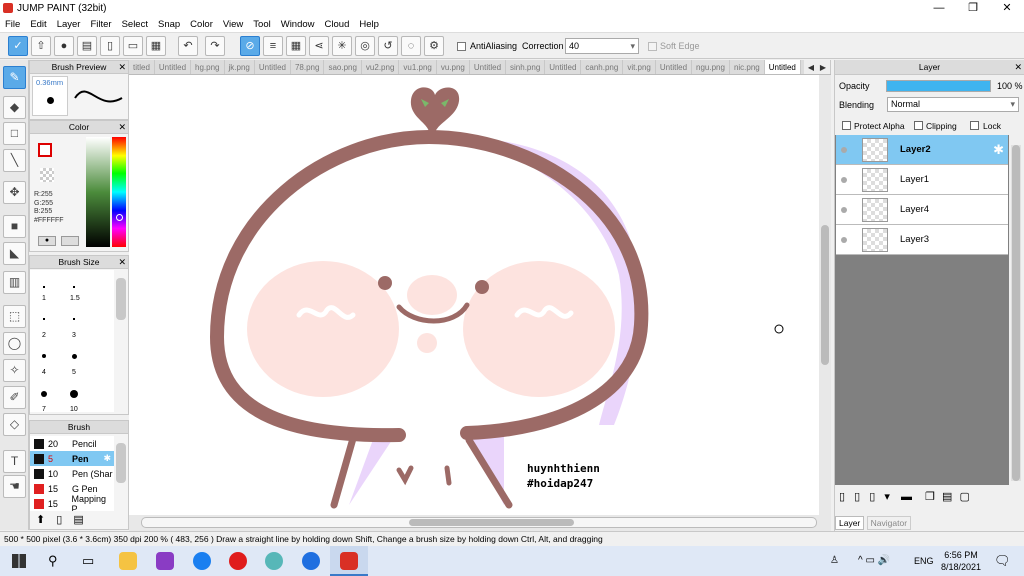  Describe the element at coordinates (418, 67) in the screenshot. I see `tab: vu1.png` at that location.